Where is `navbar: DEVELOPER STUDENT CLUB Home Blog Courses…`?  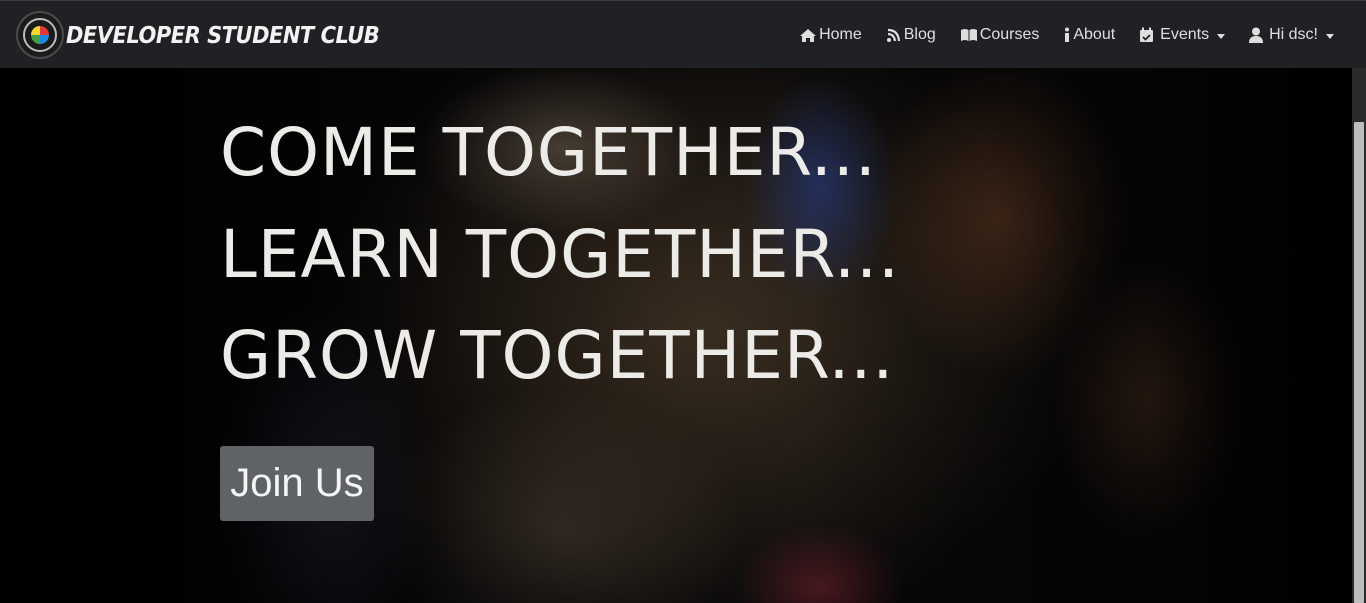 navbar: DEVELOPER STUDENT CLUB Home Blog Courses… is located at coordinates (683, 34).